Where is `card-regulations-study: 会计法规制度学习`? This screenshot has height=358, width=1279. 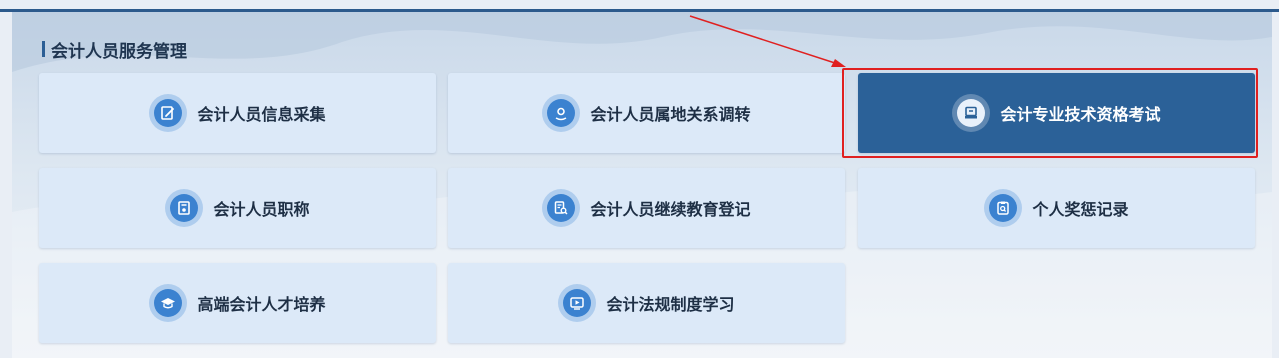 card-regulations-study: 会计法规制度学习 is located at coordinates (646, 303).